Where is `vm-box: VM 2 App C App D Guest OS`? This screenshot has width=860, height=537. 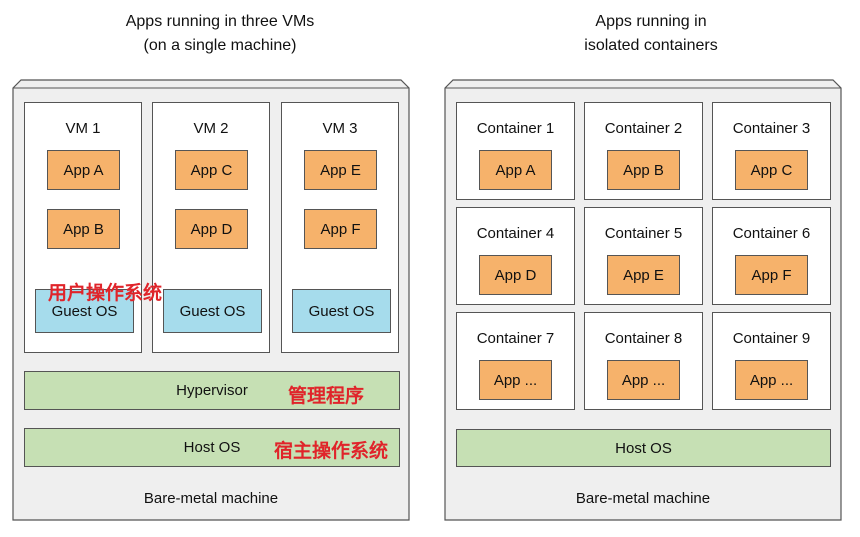 vm-box: VM 2 App C App D Guest OS is located at coordinates (211, 227).